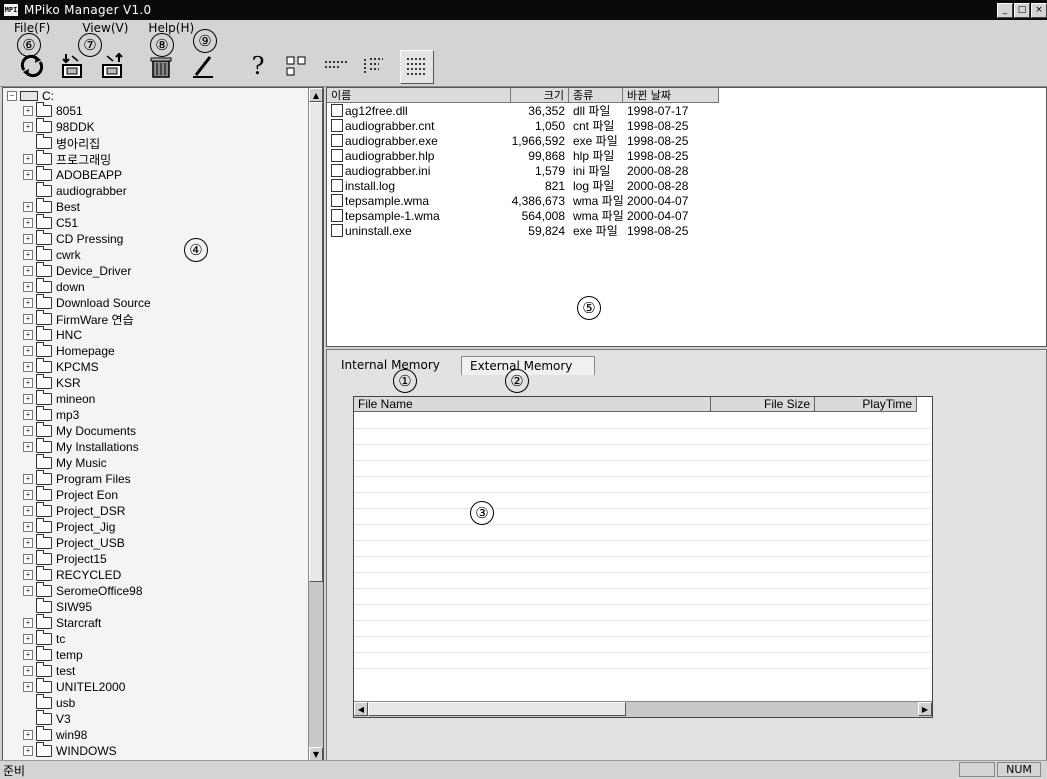 The height and width of the screenshot is (779, 1047). What do you see at coordinates (54, 286) in the screenshot?
I see `tree-item: + down` at bounding box center [54, 286].